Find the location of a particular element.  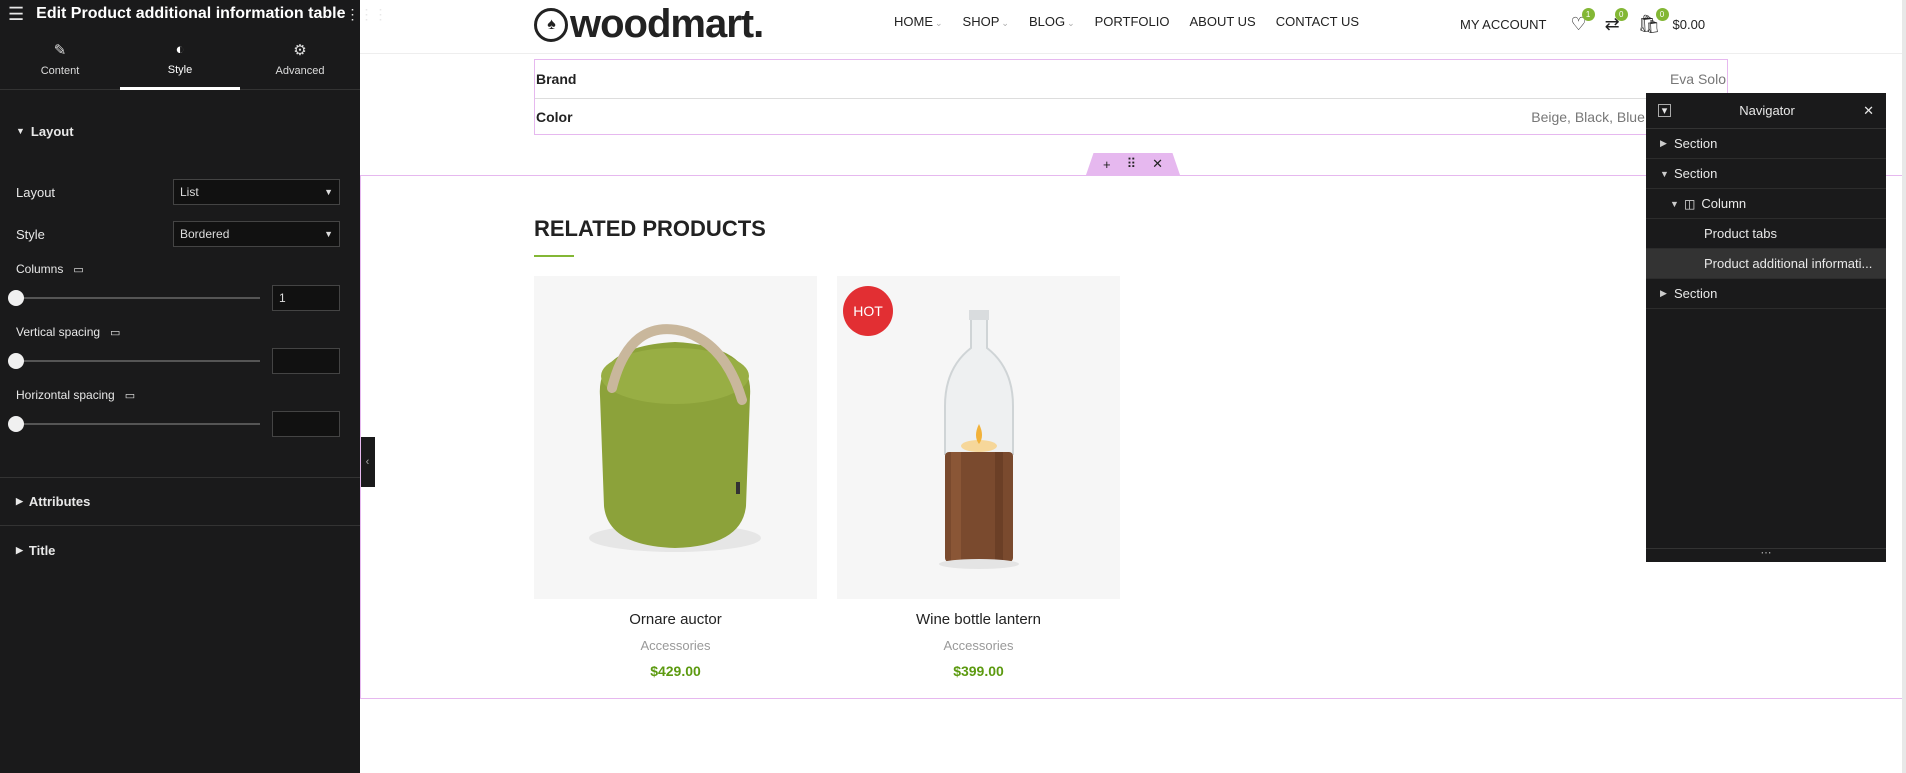

nav-item-home: HOME ⌄ is located at coordinates (918, 21).